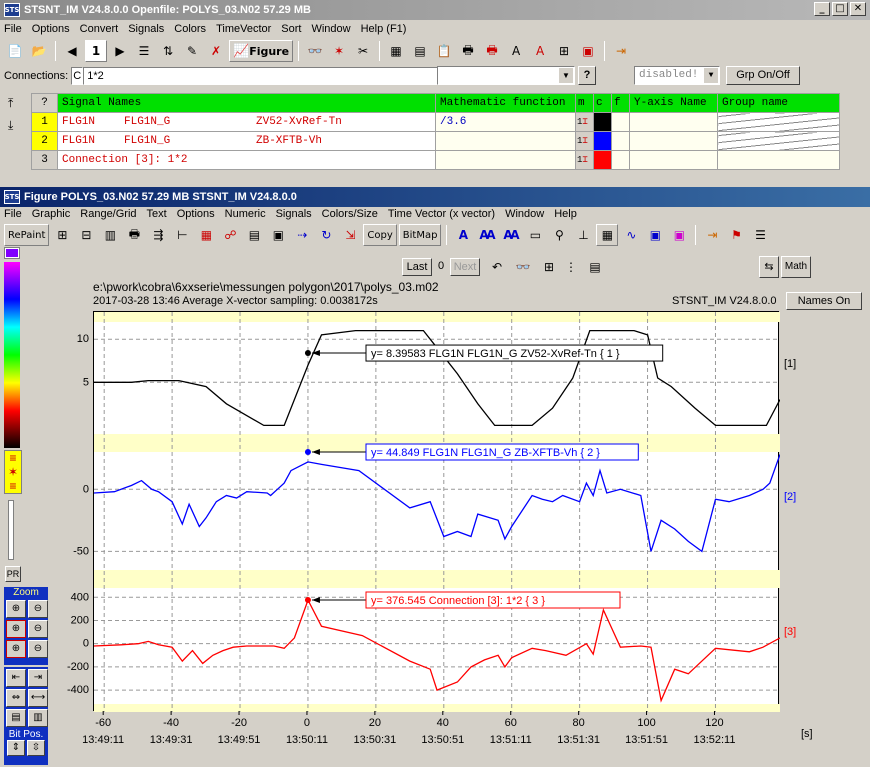 This screenshot has width=870, height=767. Describe the element at coordinates (108, 214) in the screenshot. I see `fig-menu-rangegrid: Range/Grid` at that location.